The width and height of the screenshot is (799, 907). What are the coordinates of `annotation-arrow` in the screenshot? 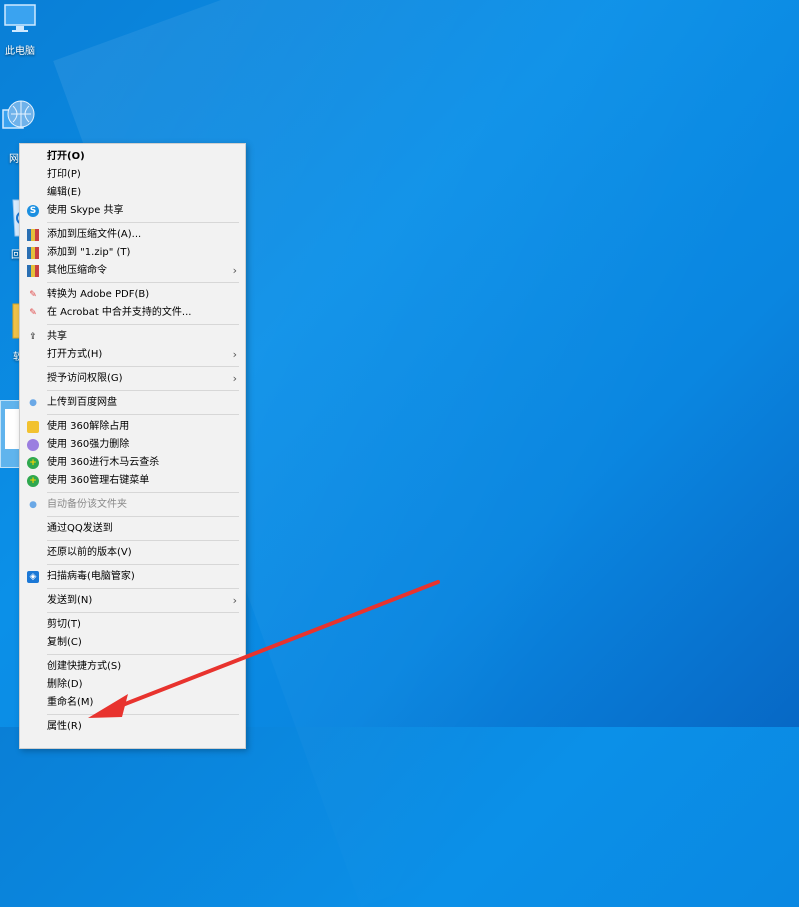 It's located at (264, 649).